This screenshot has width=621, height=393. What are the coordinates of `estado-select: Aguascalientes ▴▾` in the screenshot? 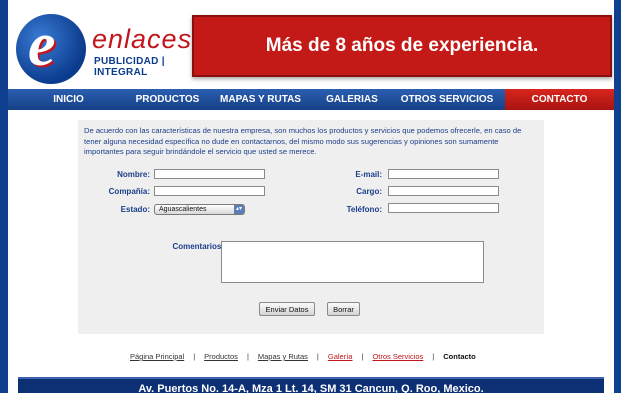 It's located at (199, 209).